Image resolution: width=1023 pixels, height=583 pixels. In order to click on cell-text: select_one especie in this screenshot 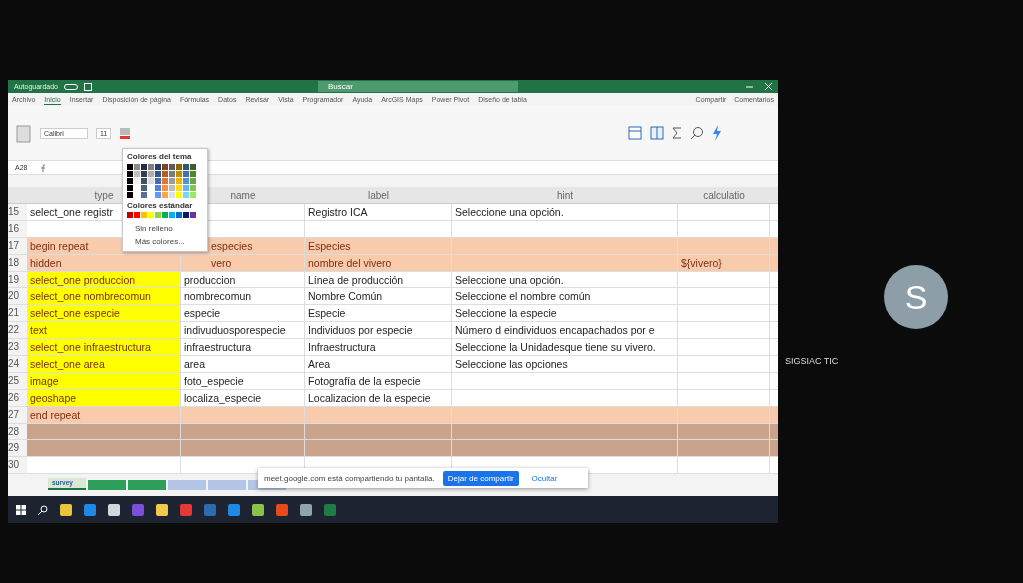, I will do `click(75, 313)`.